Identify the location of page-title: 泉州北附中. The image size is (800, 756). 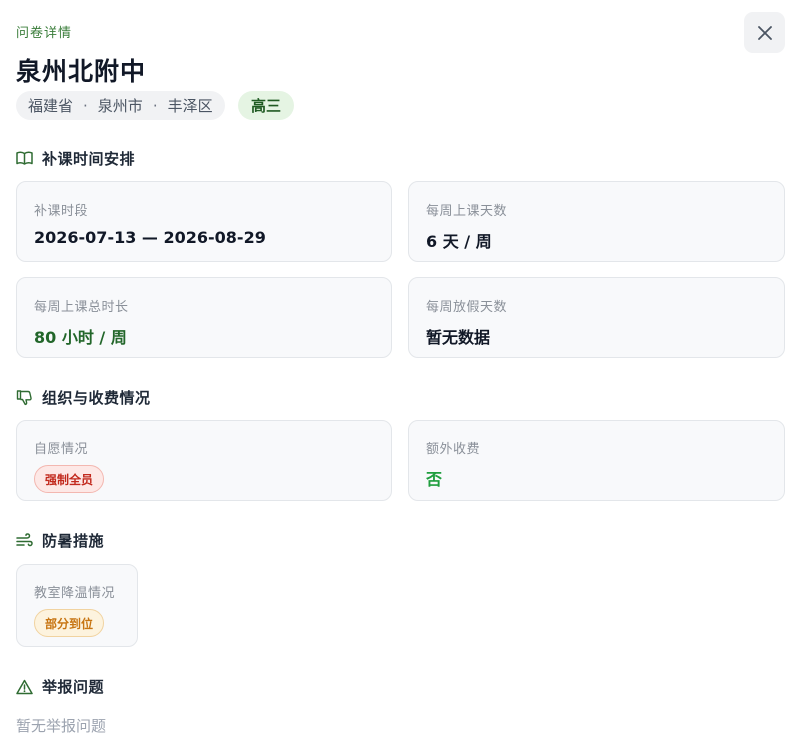
(81, 71).